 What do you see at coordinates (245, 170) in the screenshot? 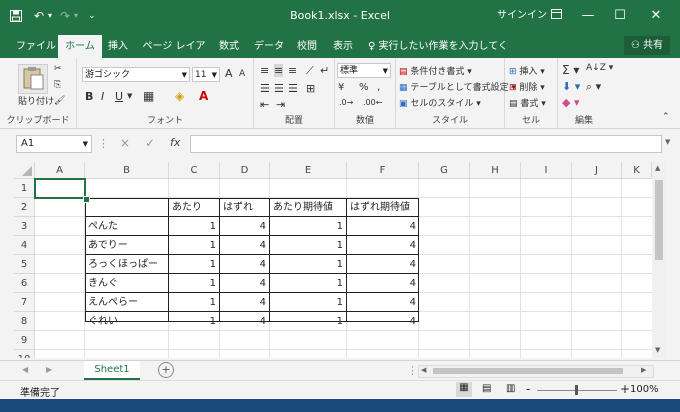
I see `column-header: D` at bounding box center [245, 170].